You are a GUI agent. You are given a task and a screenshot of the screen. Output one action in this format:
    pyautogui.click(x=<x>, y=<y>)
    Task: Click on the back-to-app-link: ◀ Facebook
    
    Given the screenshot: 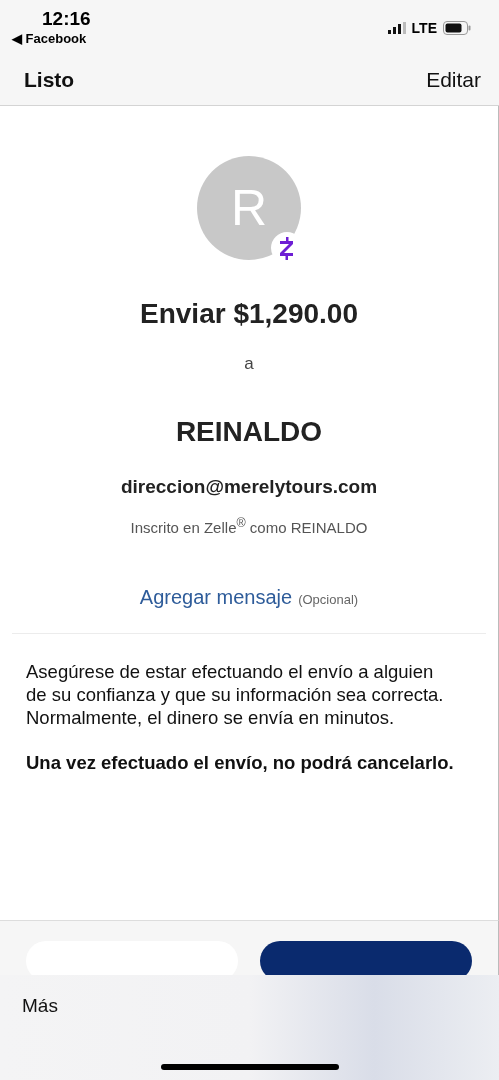 What is the action you would take?
    pyautogui.click(x=49, y=39)
    